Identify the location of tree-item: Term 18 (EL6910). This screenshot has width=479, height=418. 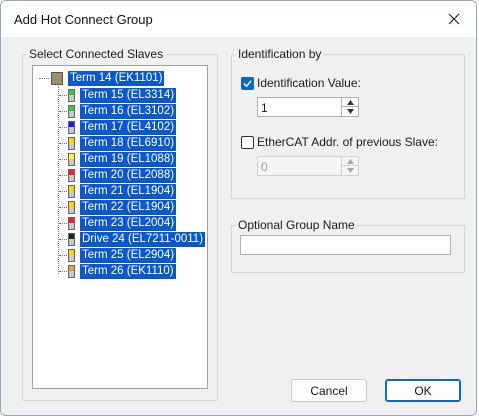
(122, 143).